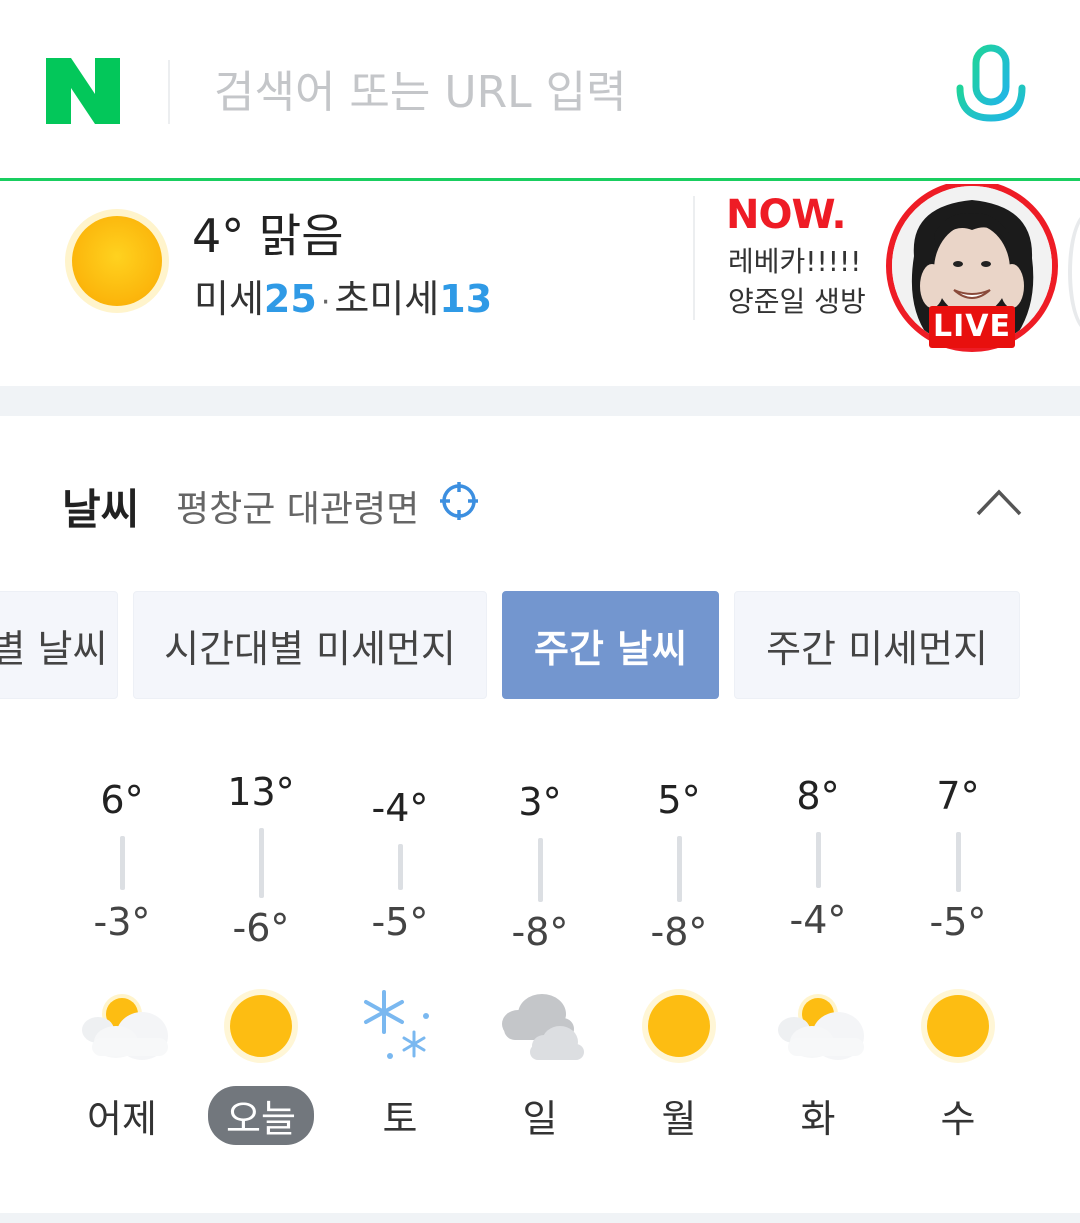 The image size is (1080, 1223). I want to click on tab-label: 시간대별 미세먼지, so click(310, 648).